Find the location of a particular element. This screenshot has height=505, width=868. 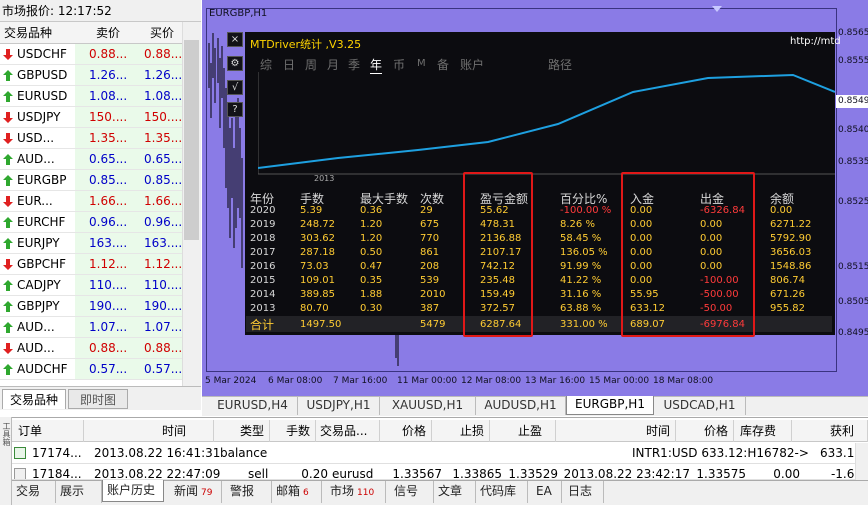

terminal-tab: 日志 is located at coordinates (584, 492).